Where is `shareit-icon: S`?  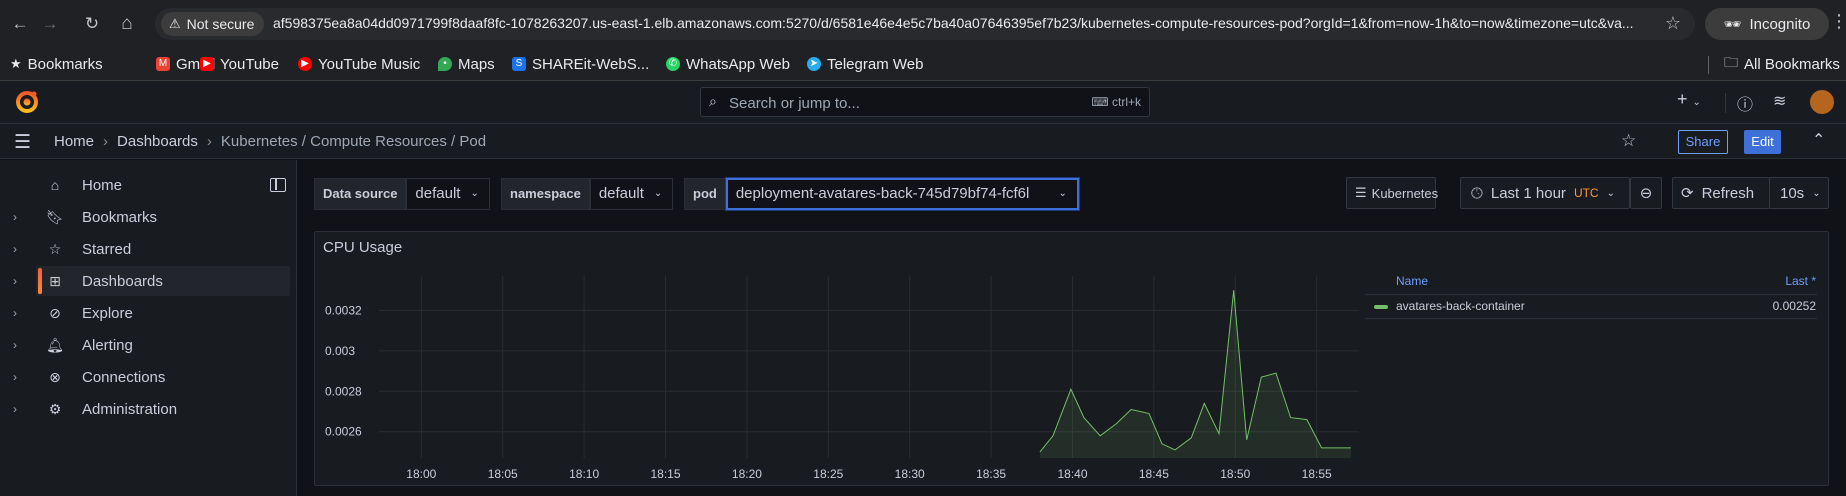 shareit-icon: S is located at coordinates (519, 64).